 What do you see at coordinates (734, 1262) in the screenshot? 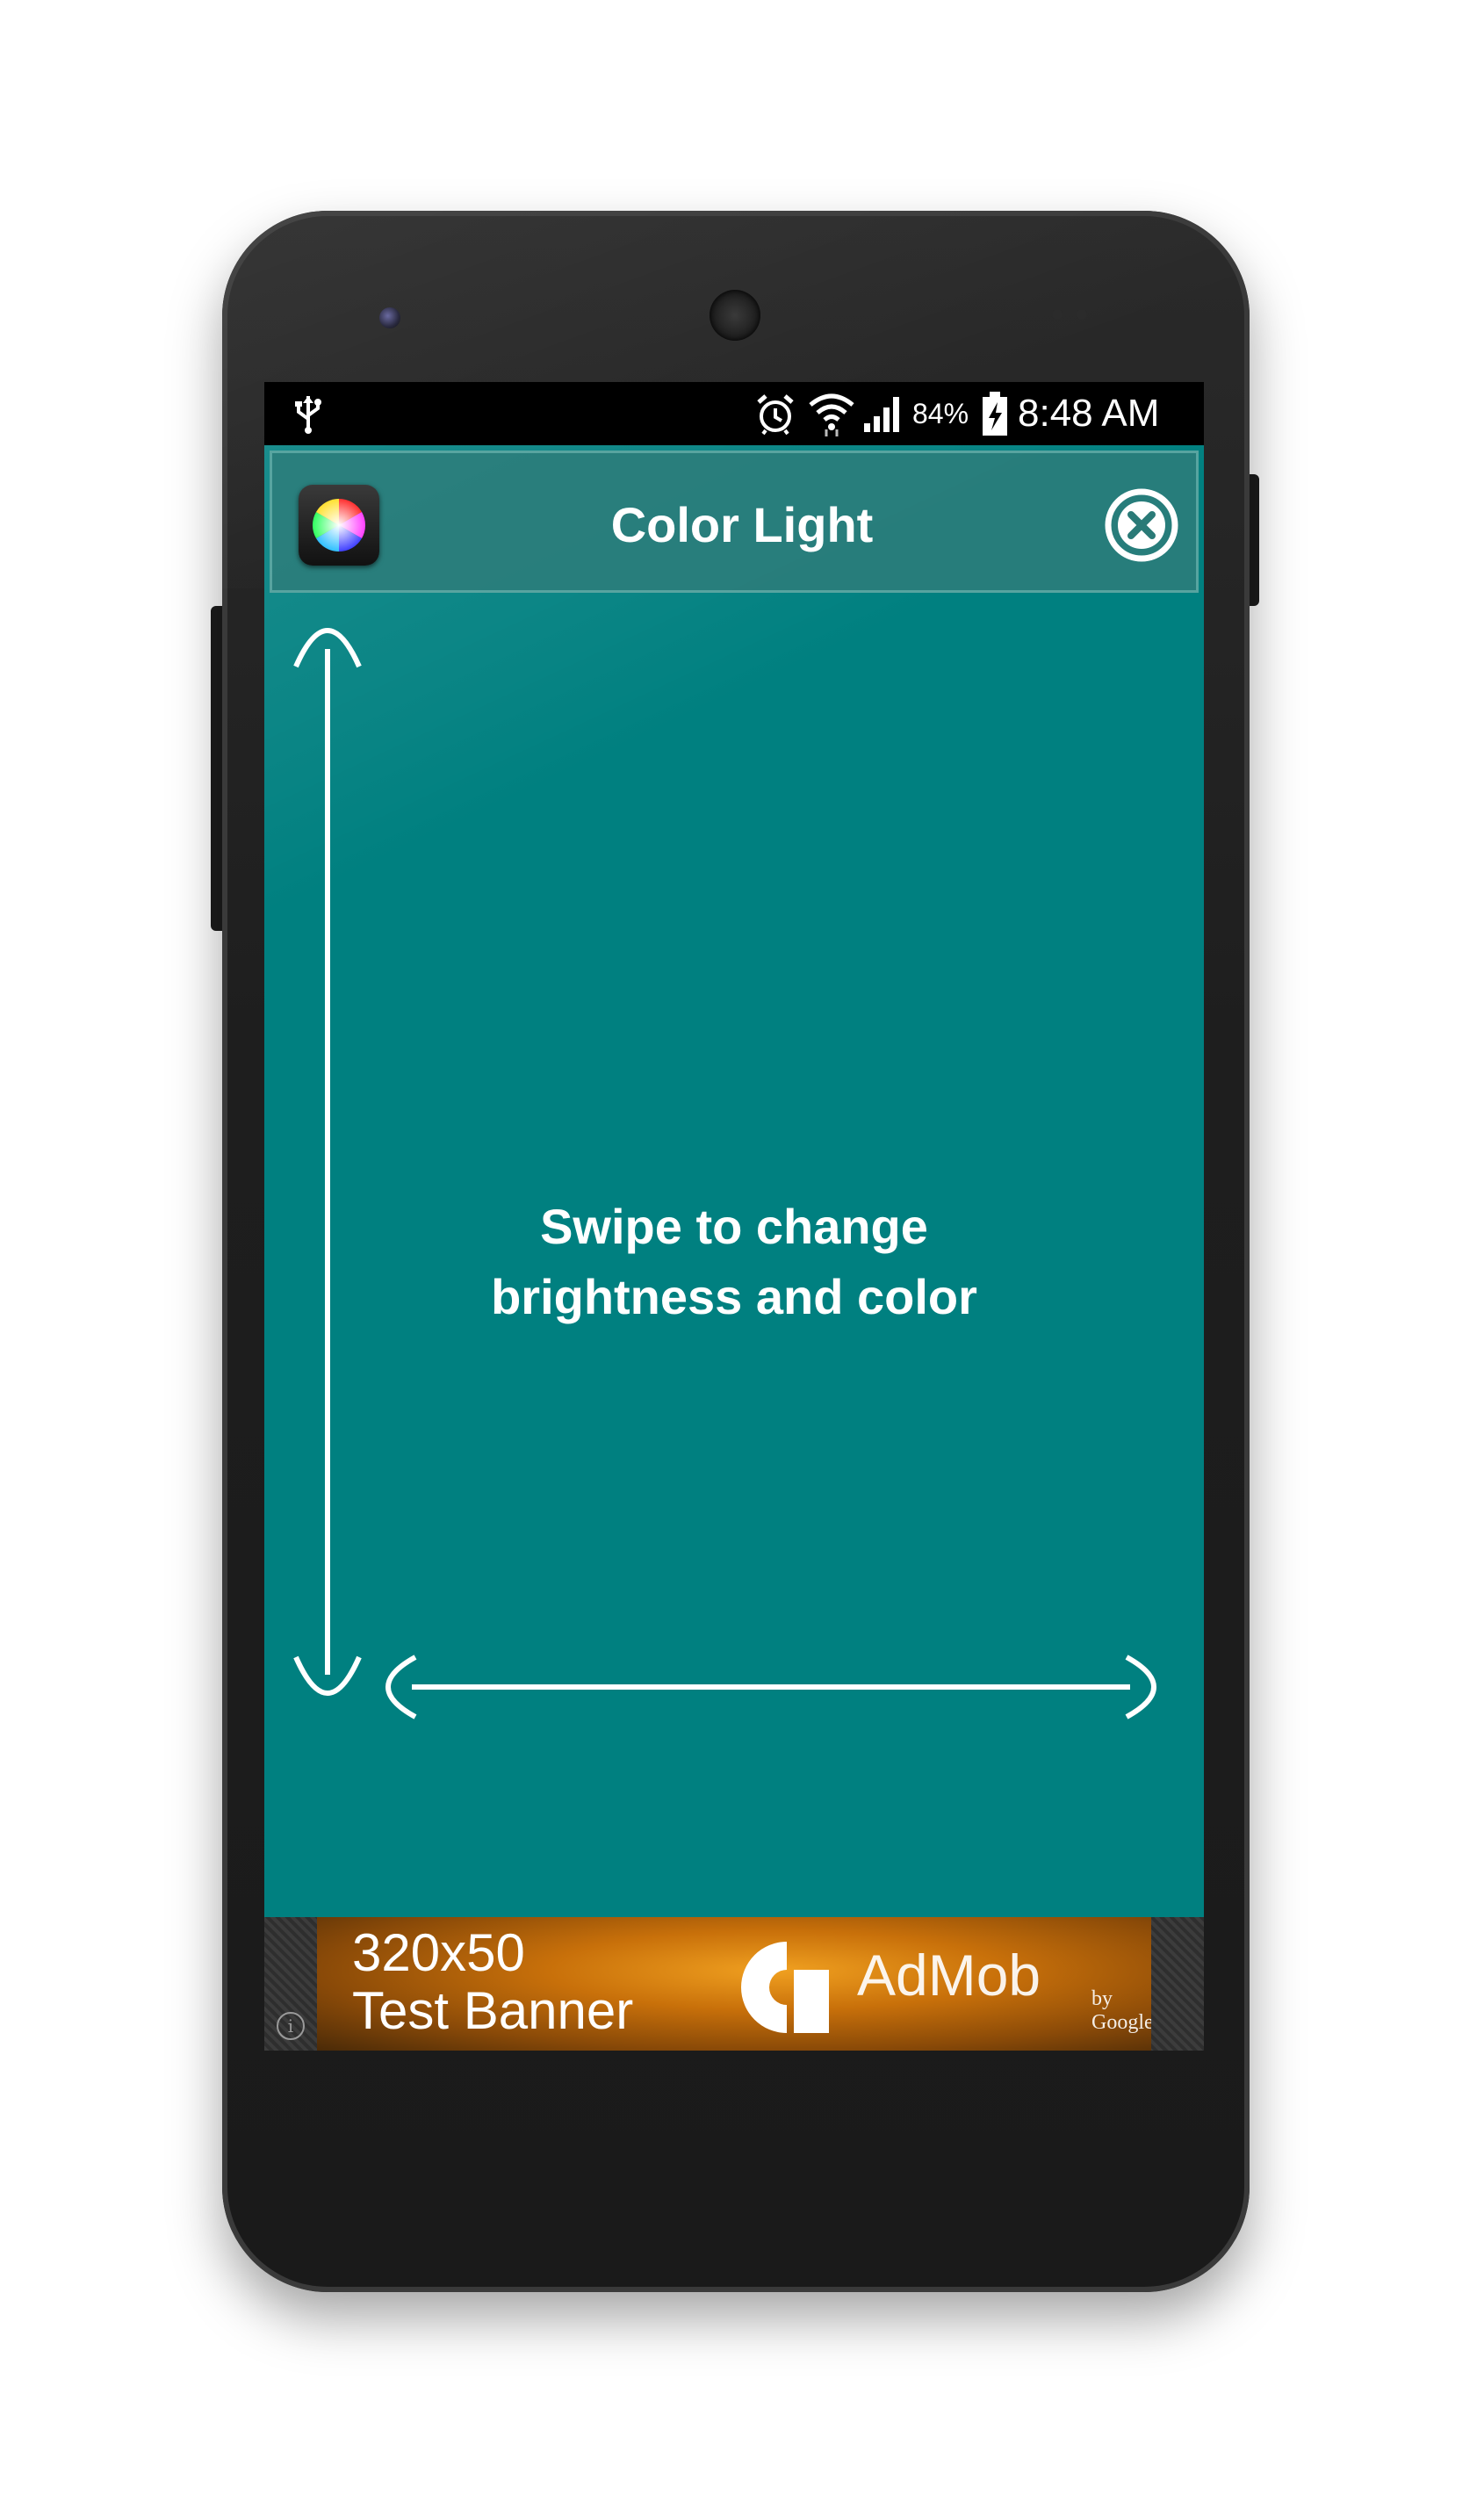
I see `swipe-instructions: Swipe to change brightness and color` at bounding box center [734, 1262].